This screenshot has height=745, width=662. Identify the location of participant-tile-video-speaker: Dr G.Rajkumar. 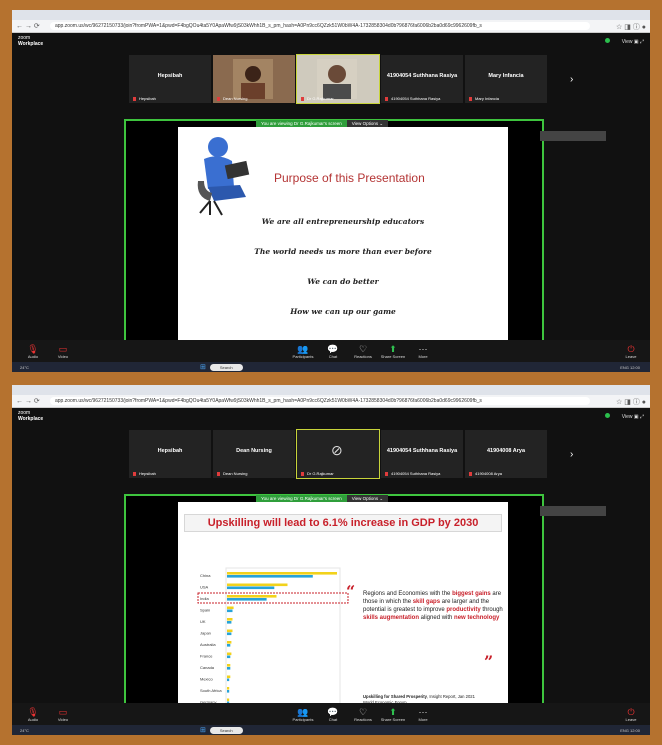
(338, 79).